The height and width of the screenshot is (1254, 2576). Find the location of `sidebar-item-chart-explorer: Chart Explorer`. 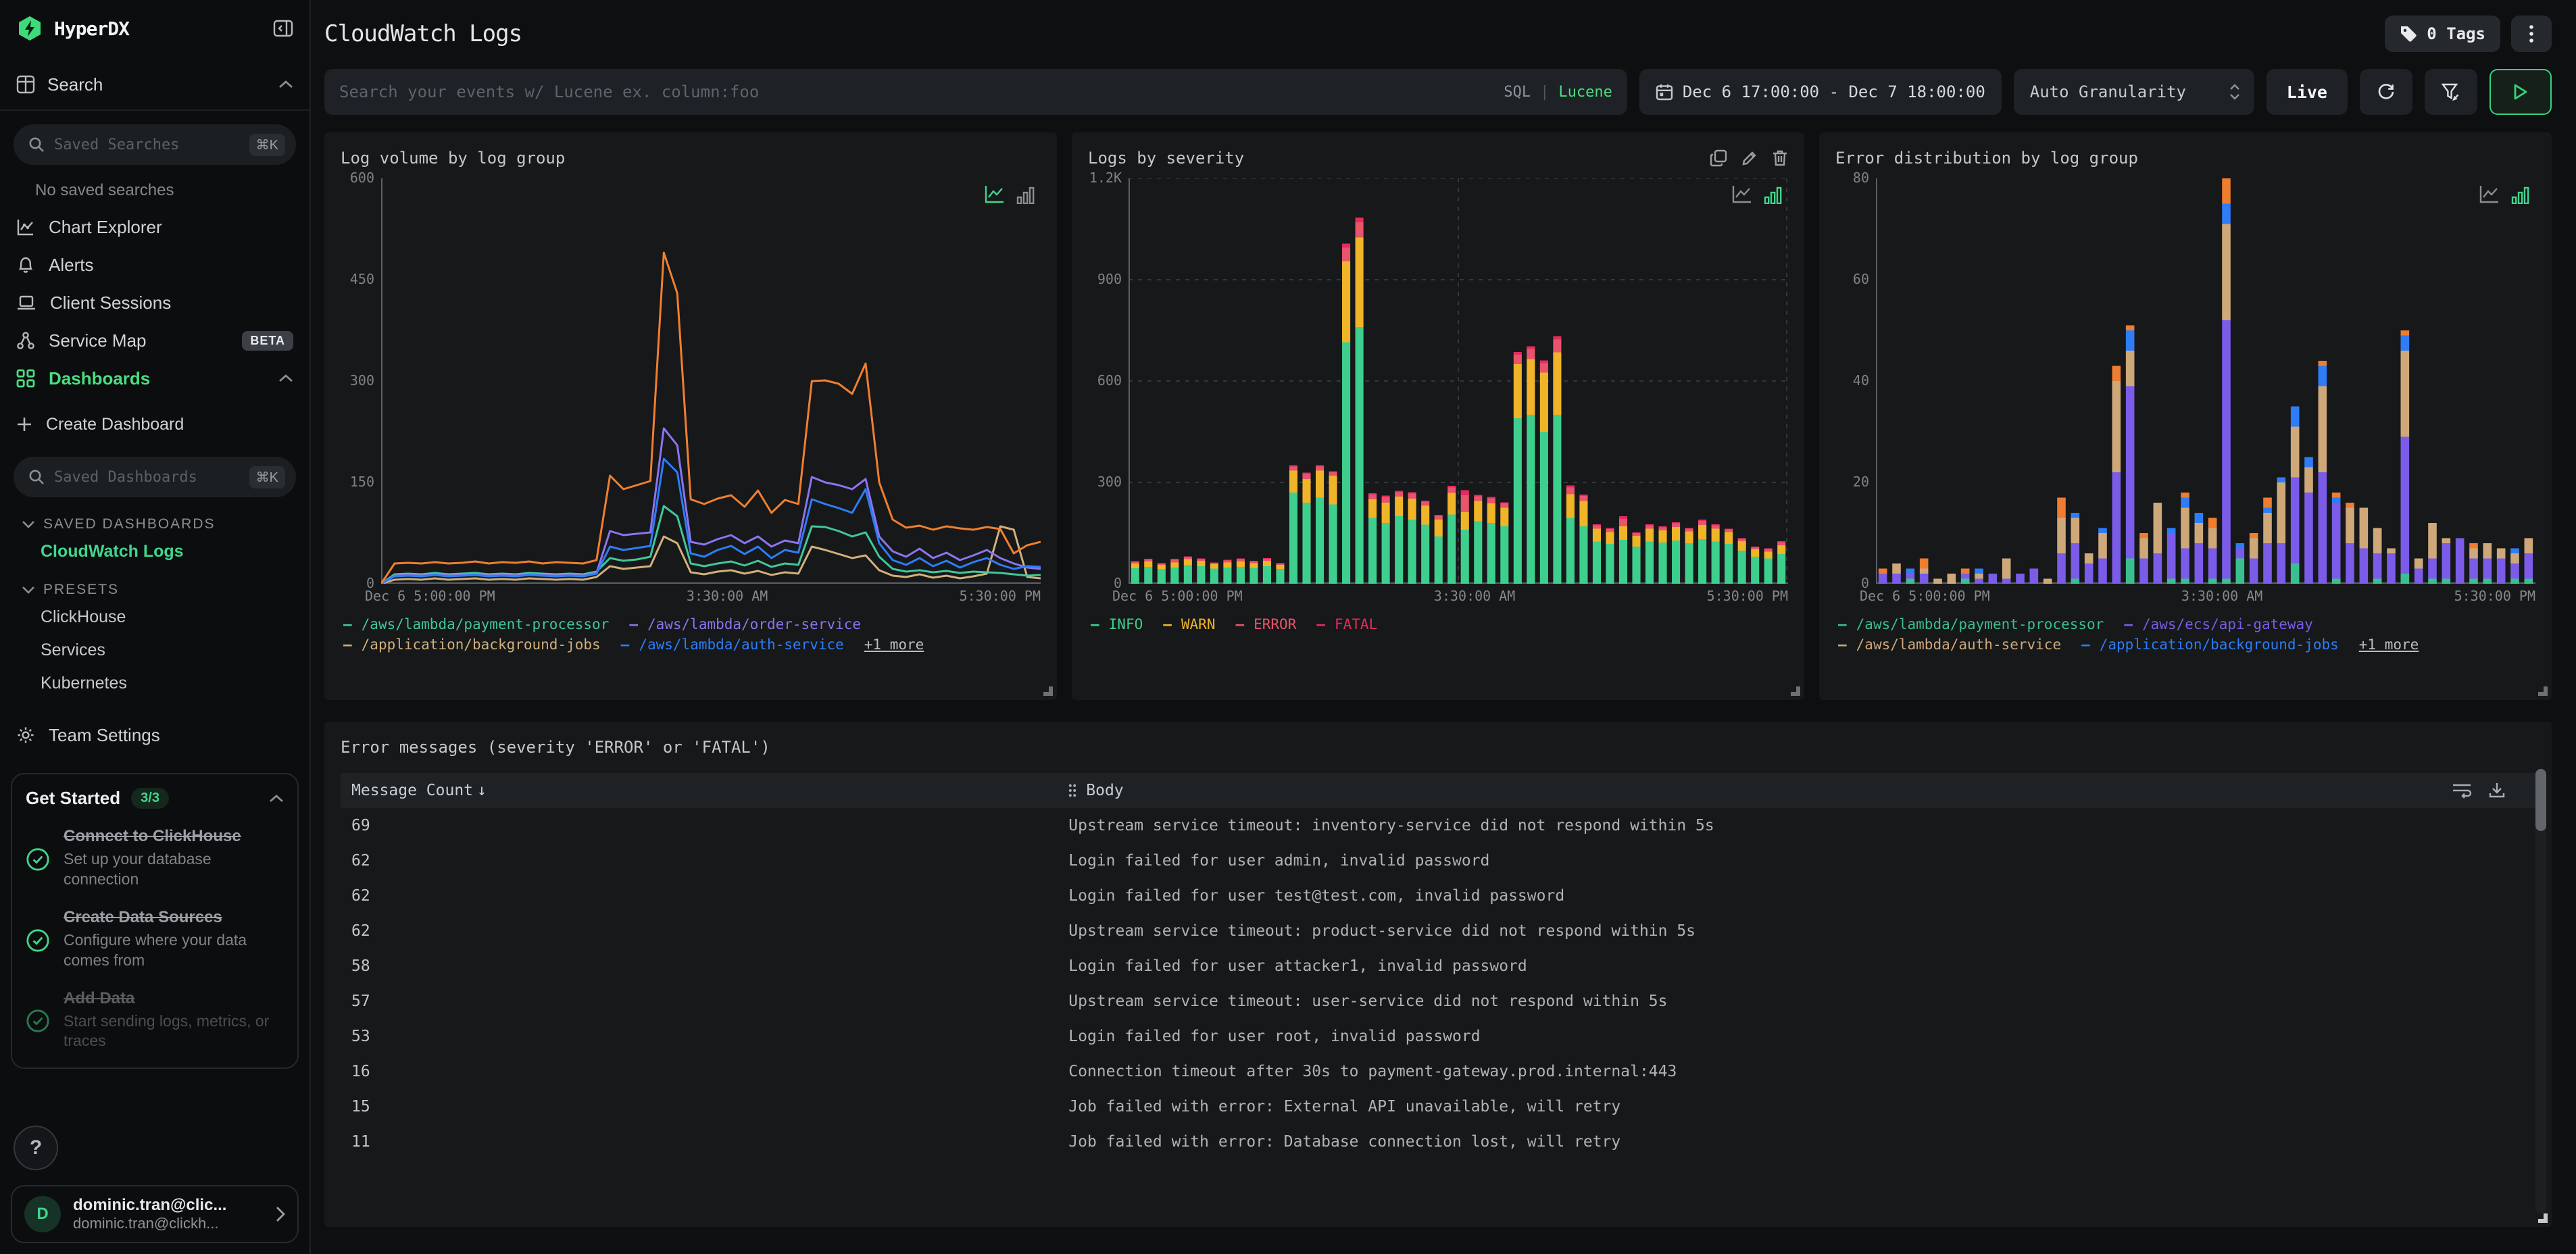

sidebar-item-chart-explorer: Chart Explorer is located at coordinates (155, 227).